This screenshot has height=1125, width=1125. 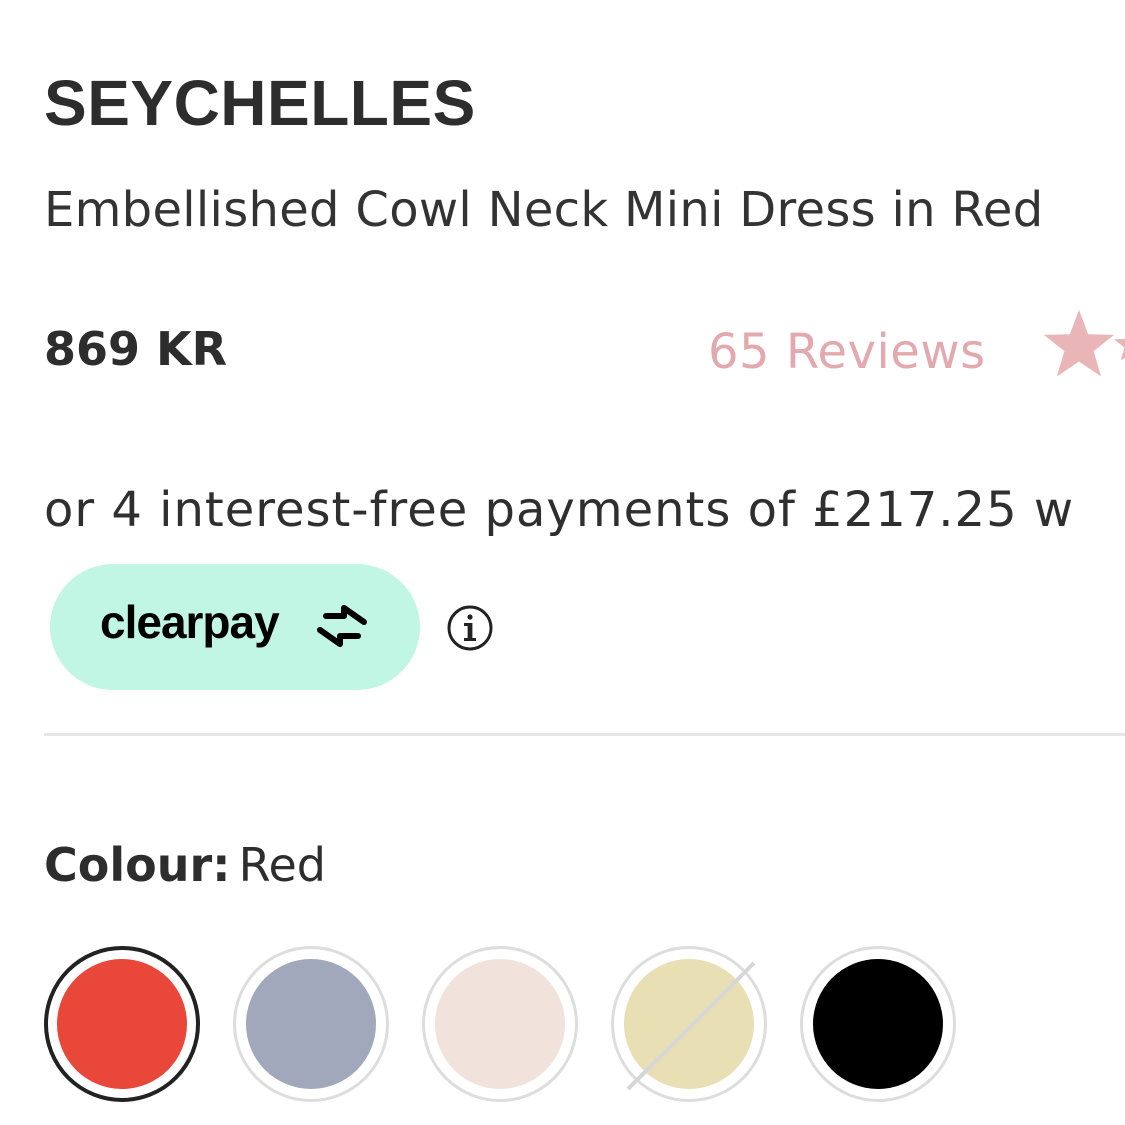 I want to click on section-divider, so click(x=584, y=734).